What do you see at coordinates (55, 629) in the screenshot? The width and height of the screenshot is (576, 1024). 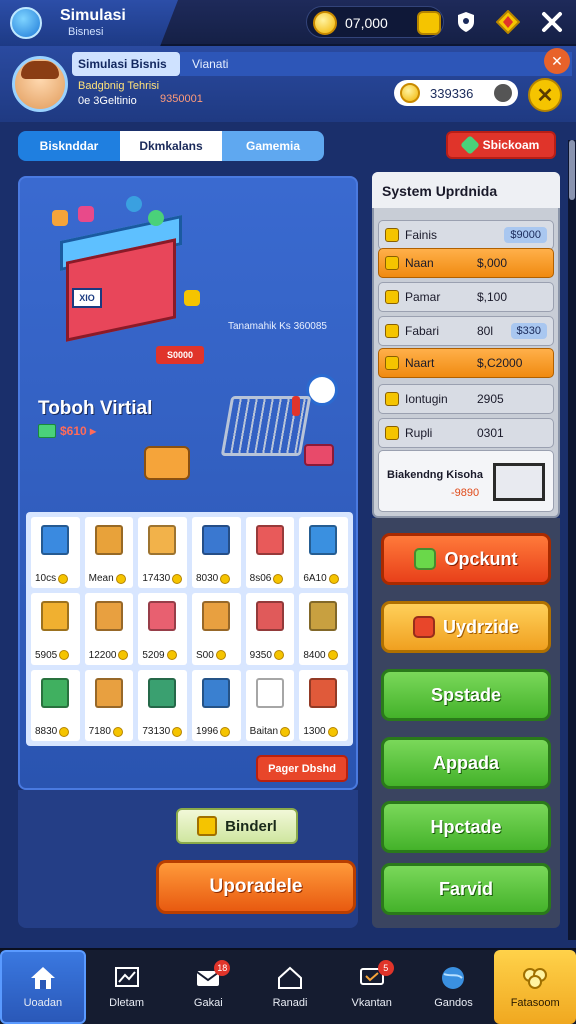 I see `grid-item: 5905` at bounding box center [55, 629].